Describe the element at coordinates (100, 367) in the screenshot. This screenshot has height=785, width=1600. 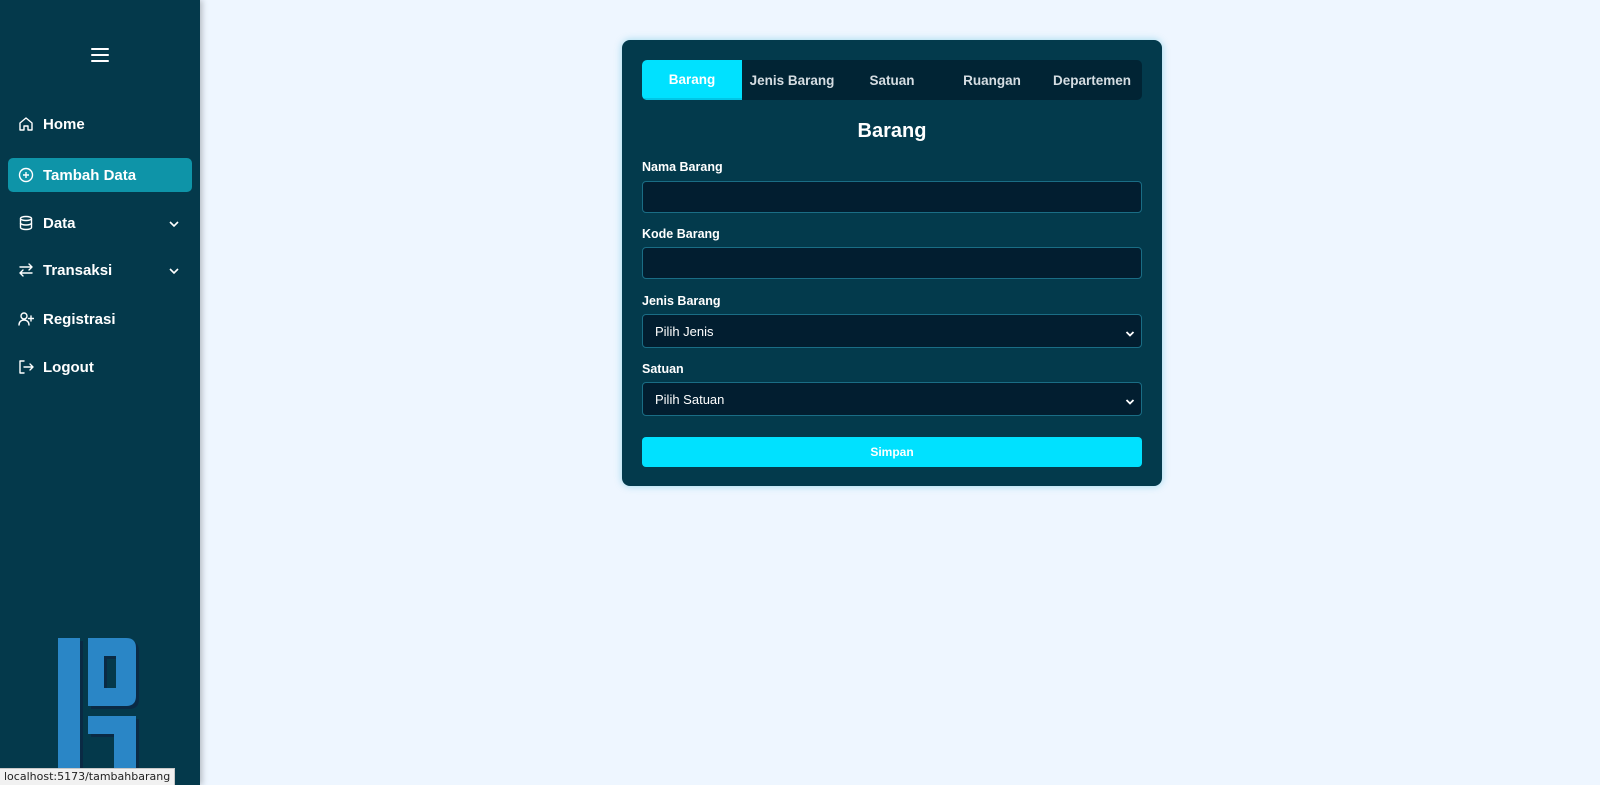
I see `sidebar-item-logout: Logout` at that location.